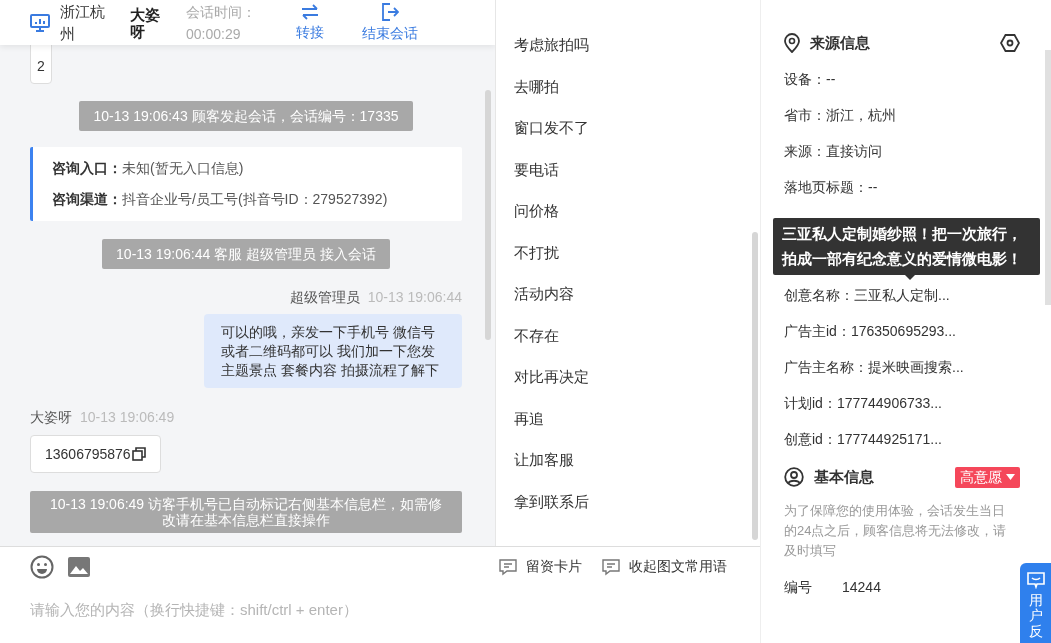 The image size is (1051, 643). What do you see at coordinates (833, 151) in the screenshot?
I see `info-field: 来源：直接访问` at bounding box center [833, 151].